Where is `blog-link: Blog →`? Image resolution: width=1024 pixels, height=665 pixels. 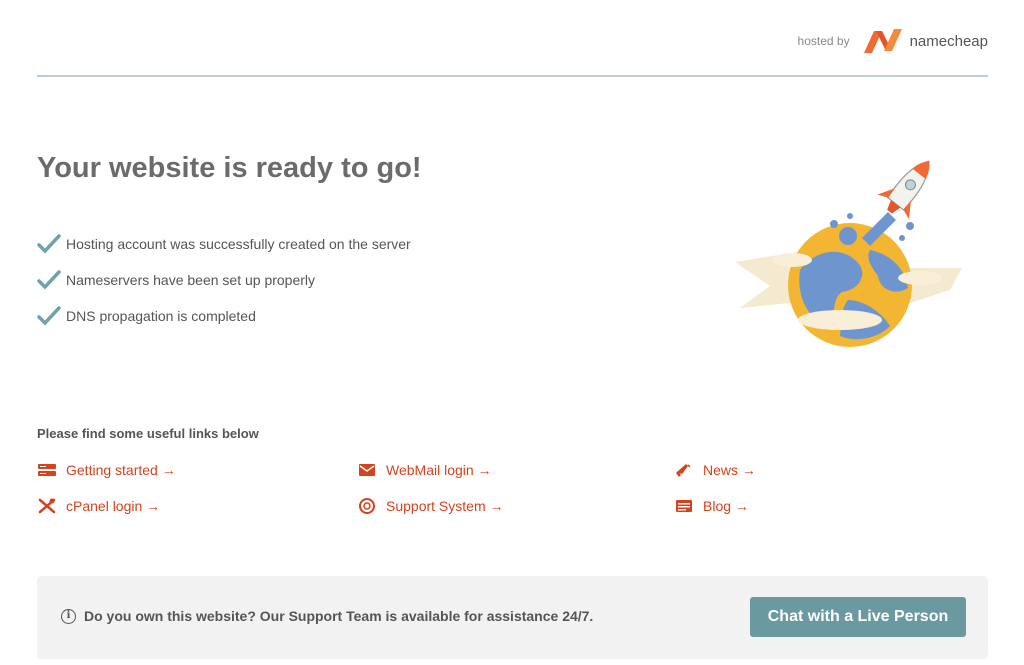
blog-link: Blog → is located at coordinates (711, 506).